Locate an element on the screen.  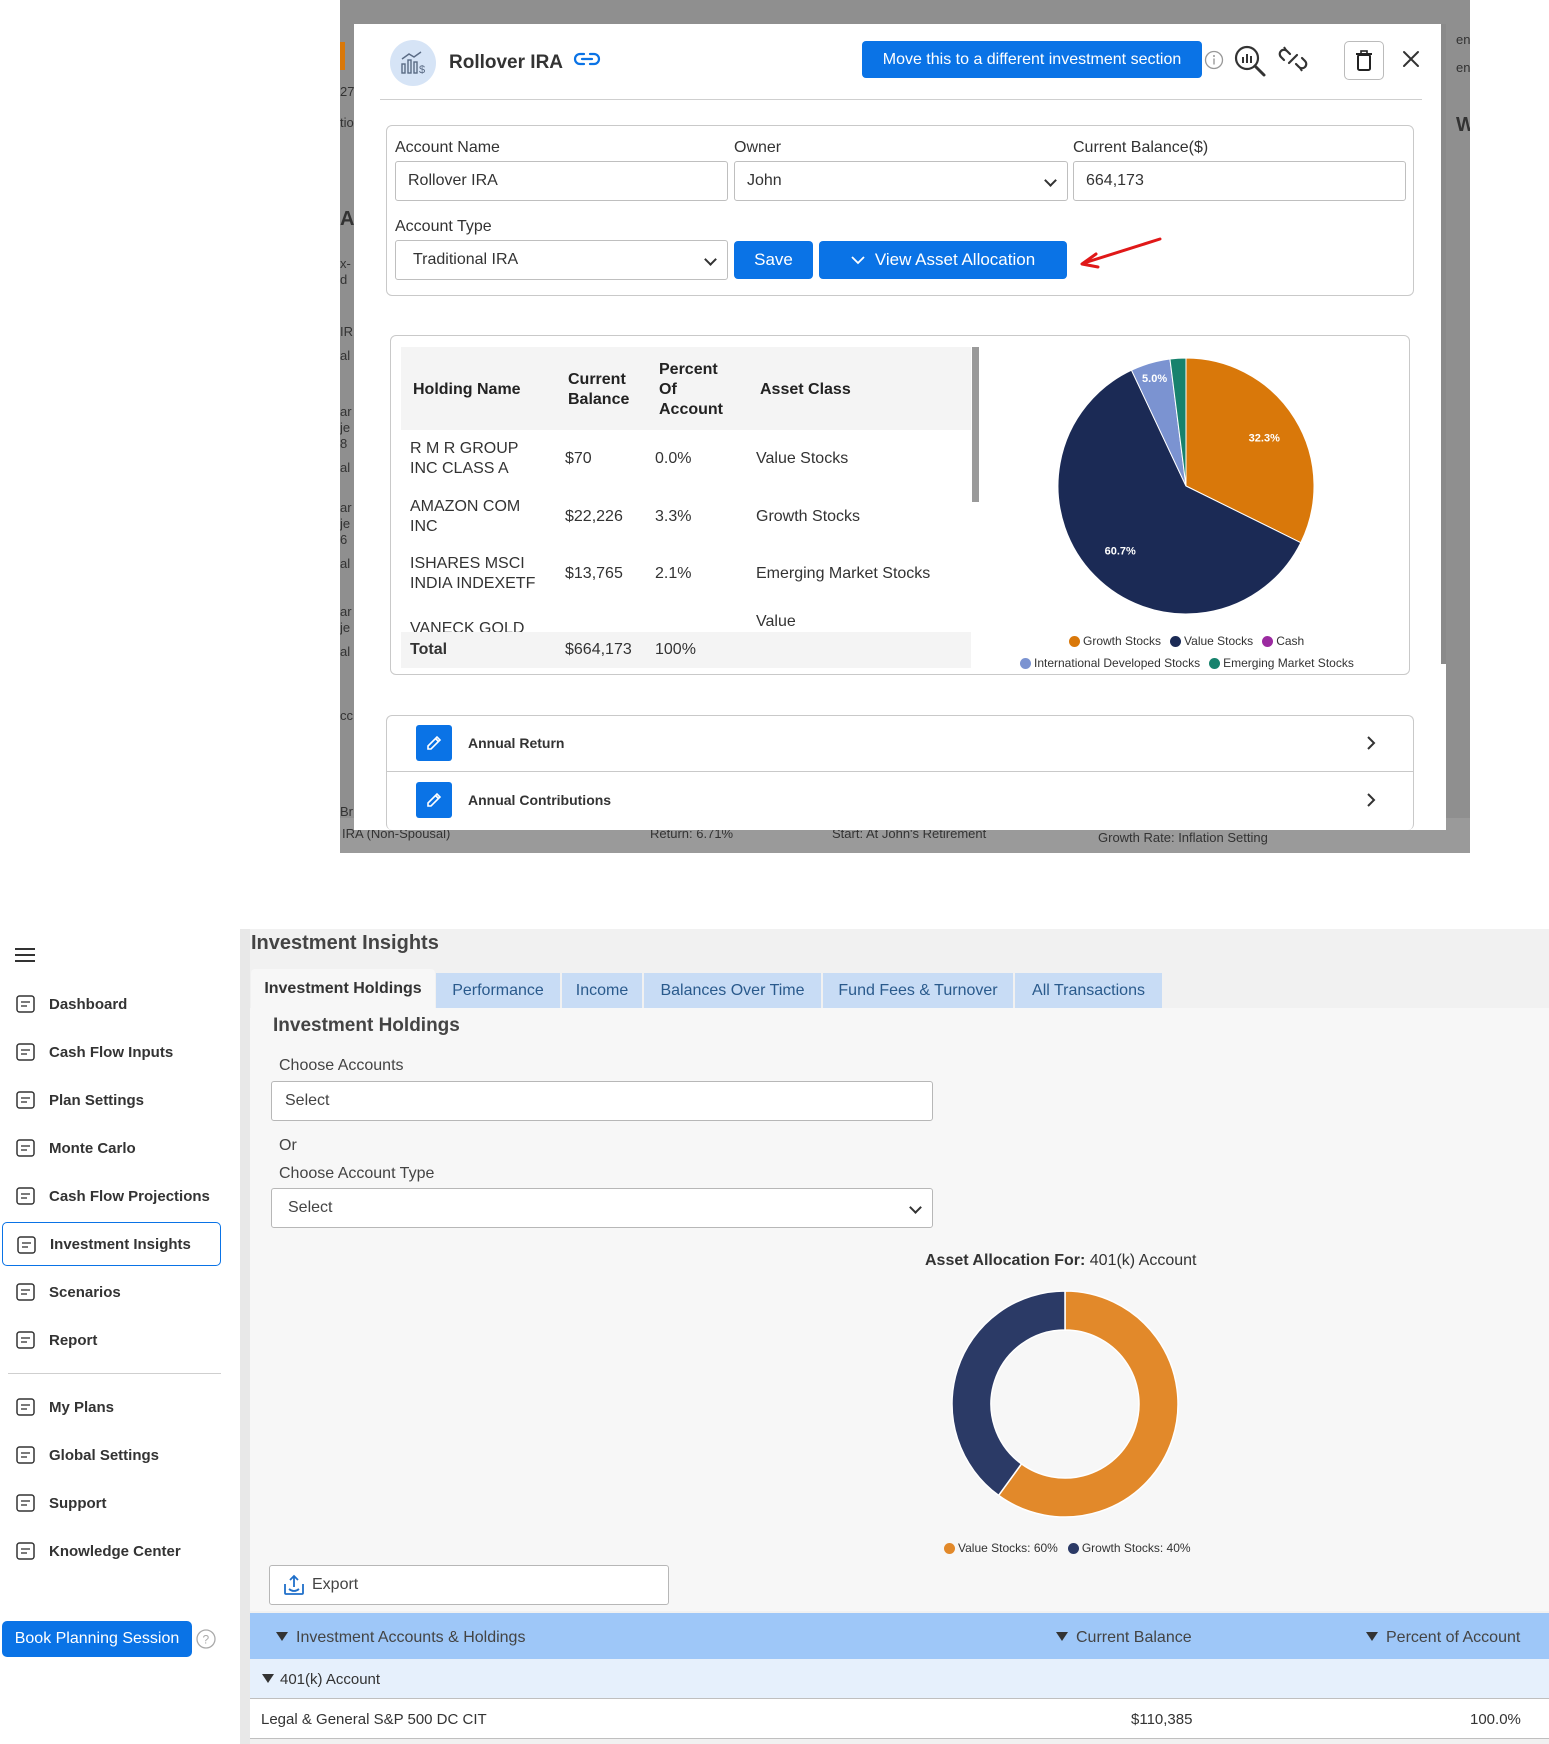
sidebar-item-plan-settings: Plan Settings is located at coordinates (111, 1100).